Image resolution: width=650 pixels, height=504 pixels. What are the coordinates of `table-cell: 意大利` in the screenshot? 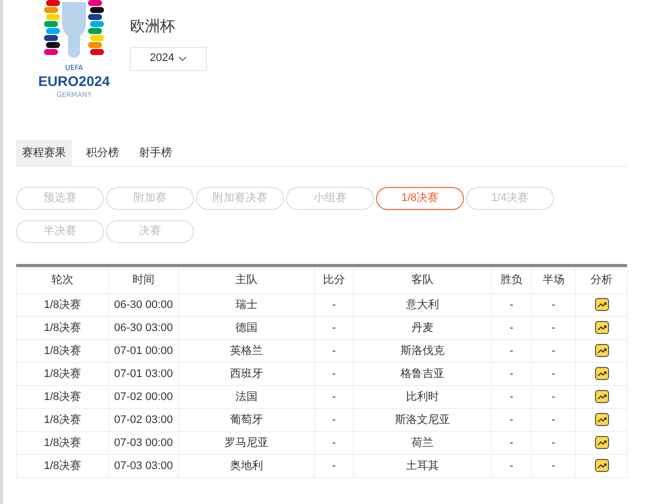 It's located at (423, 305).